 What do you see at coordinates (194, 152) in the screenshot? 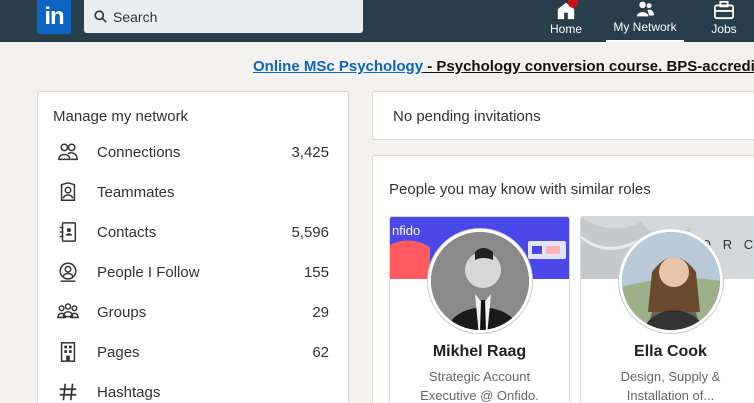
I see `network-item-connections: Connections 3,425` at bounding box center [194, 152].